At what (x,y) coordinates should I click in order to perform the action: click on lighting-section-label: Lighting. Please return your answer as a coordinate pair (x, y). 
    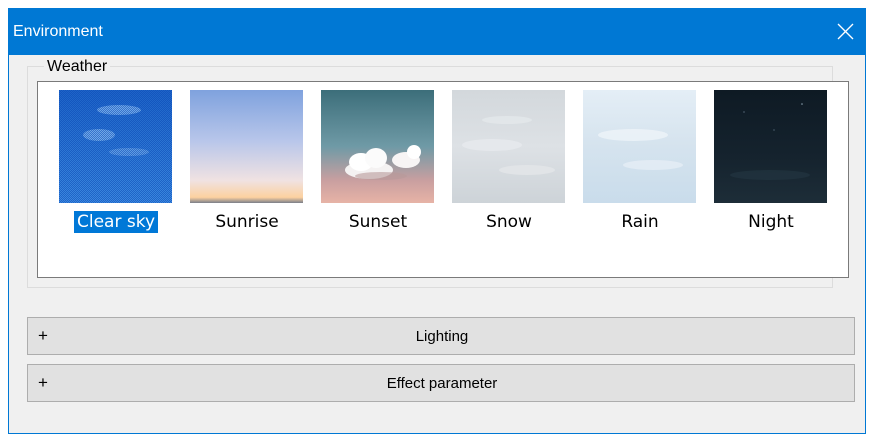
    Looking at the image, I should click on (442, 336).